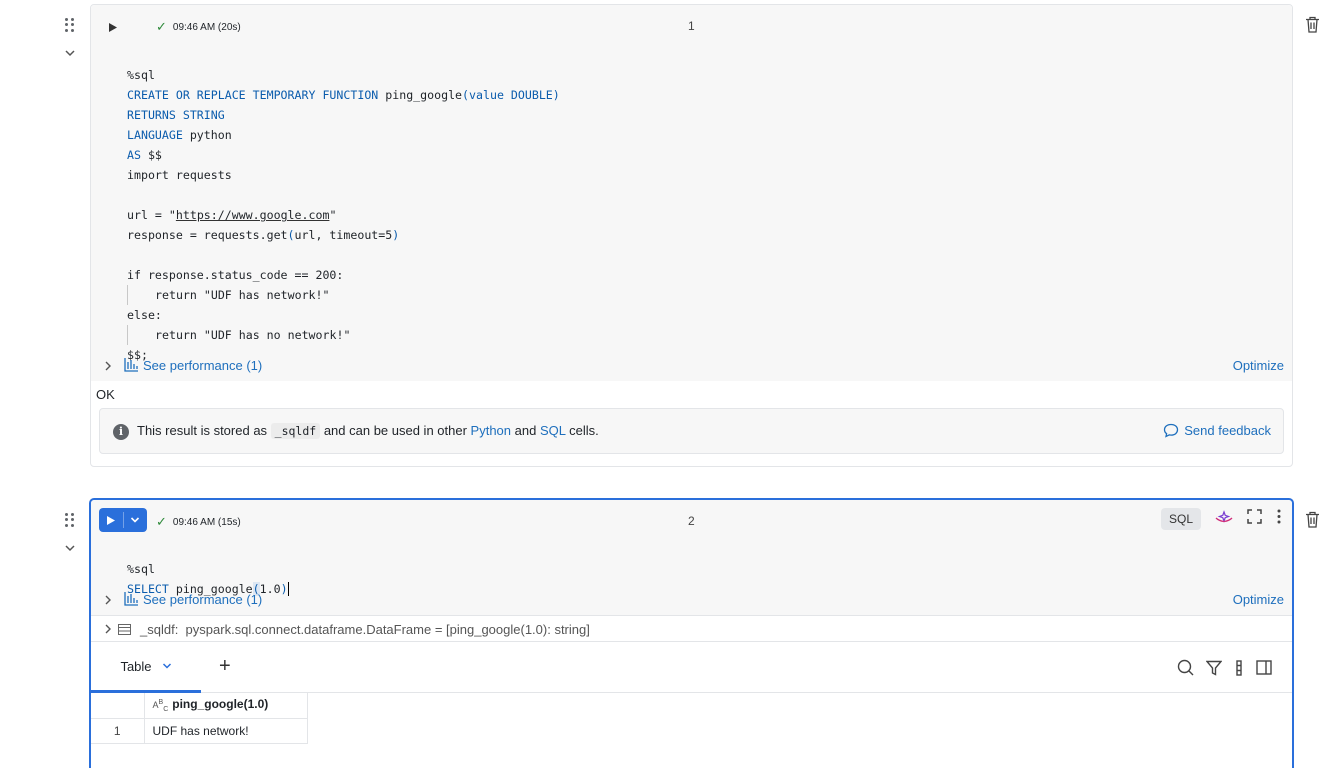  What do you see at coordinates (491, 430) in the screenshot?
I see `python-link: Python` at bounding box center [491, 430].